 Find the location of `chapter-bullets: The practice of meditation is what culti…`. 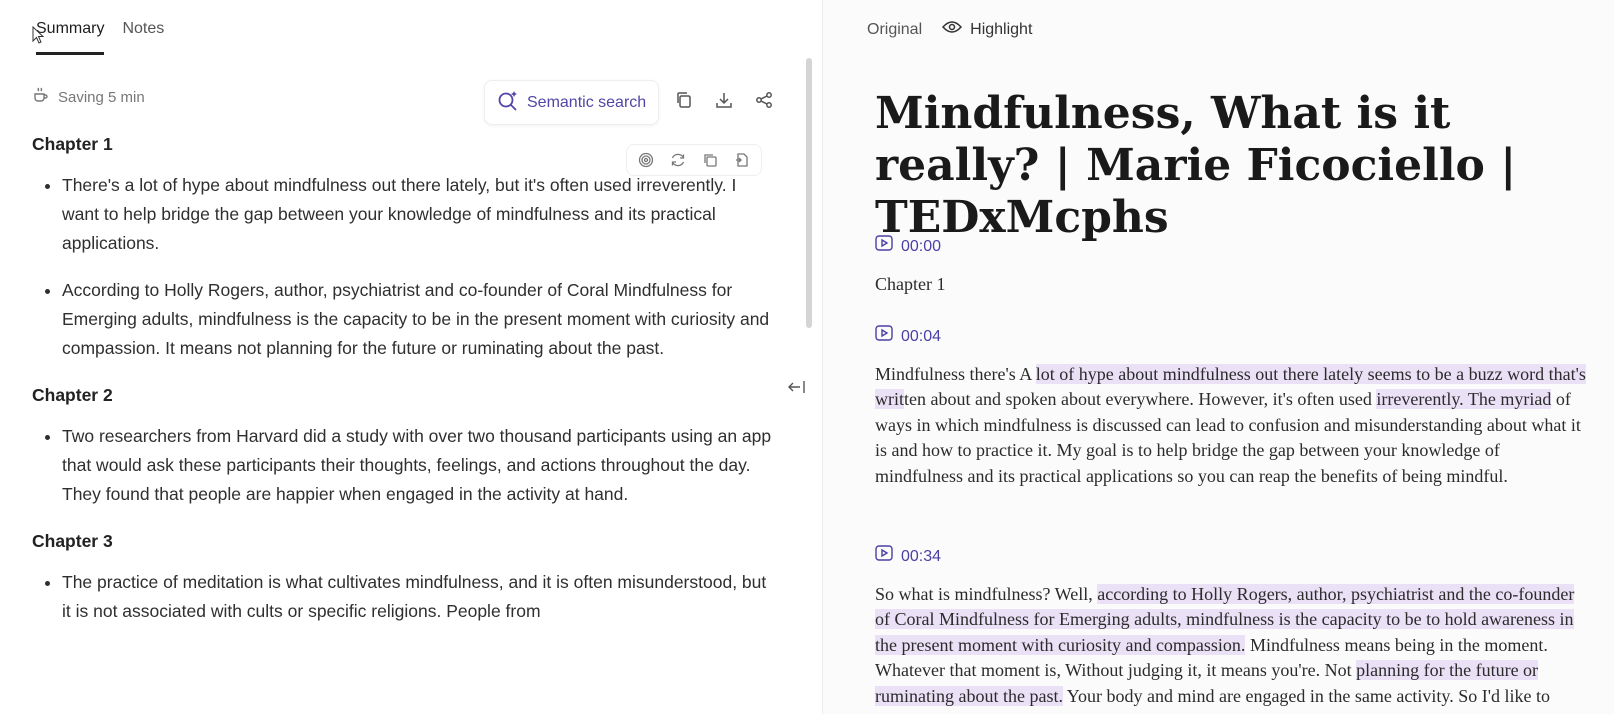

chapter-bullets: The practice of meditation is what culti… is located at coordinates (402, 597).